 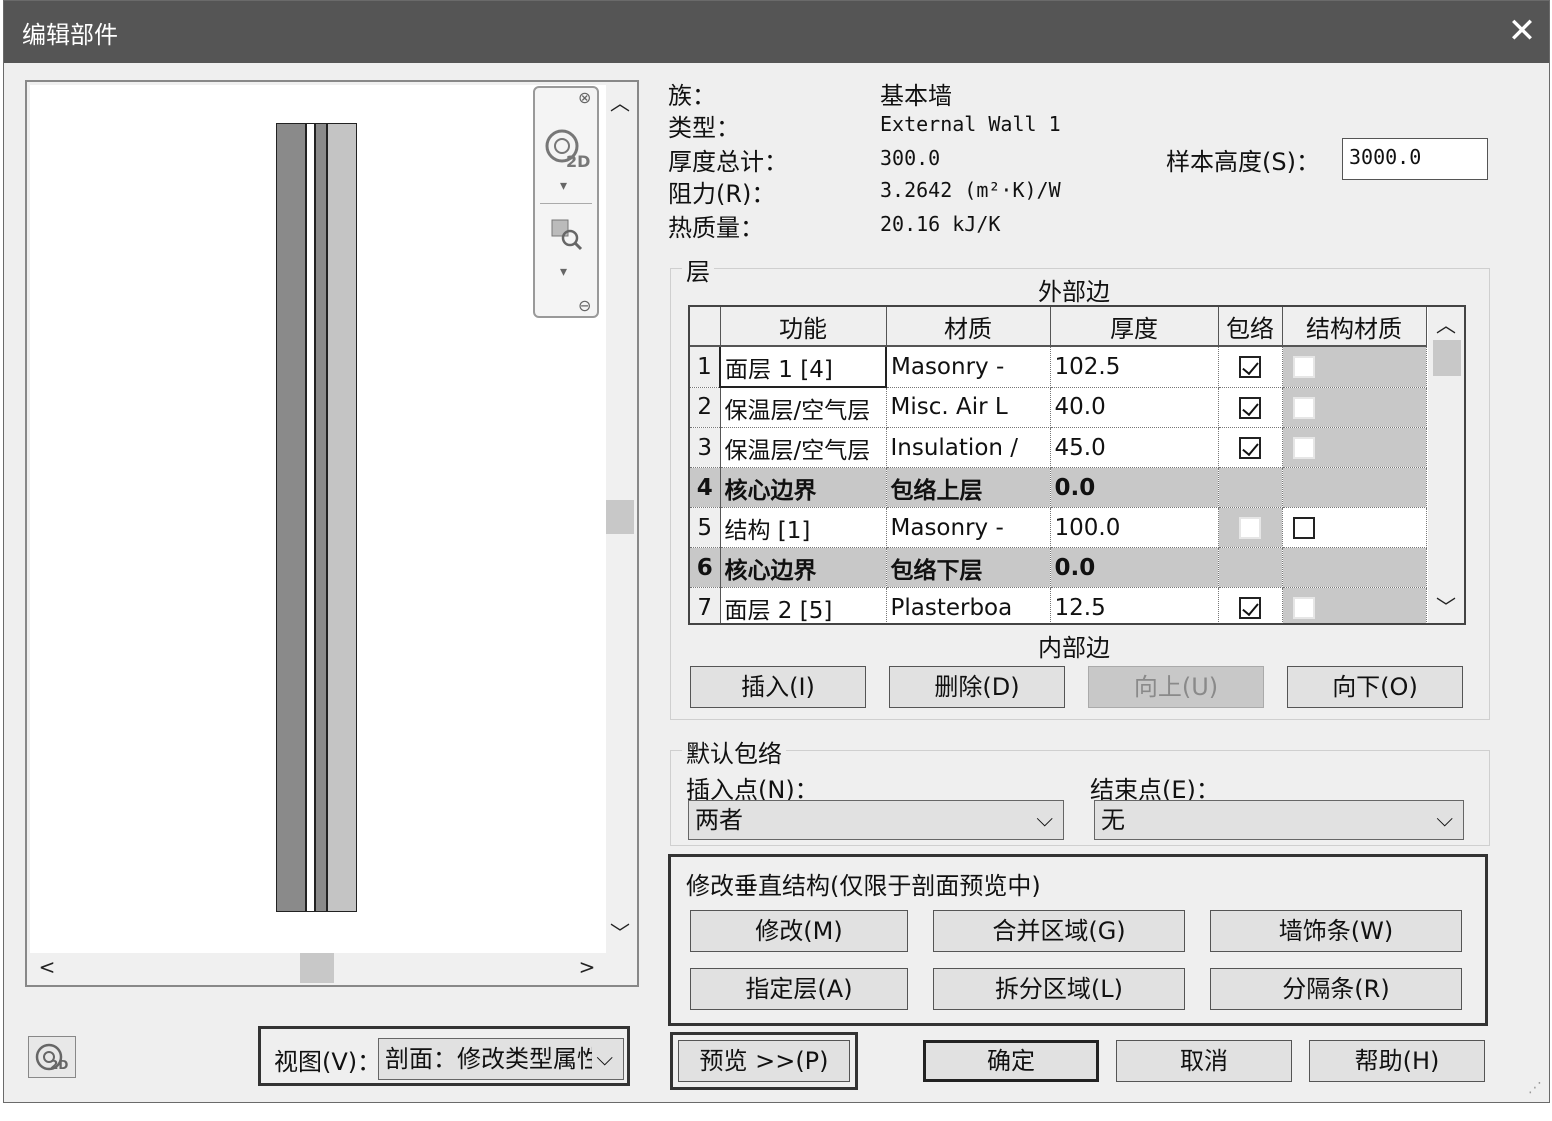 What do you see at coordinates (1058, 567) in the screenshot?
I see `table-row: 6 核心边界 包络下层 0.0` at bounding box center [1058, 567].